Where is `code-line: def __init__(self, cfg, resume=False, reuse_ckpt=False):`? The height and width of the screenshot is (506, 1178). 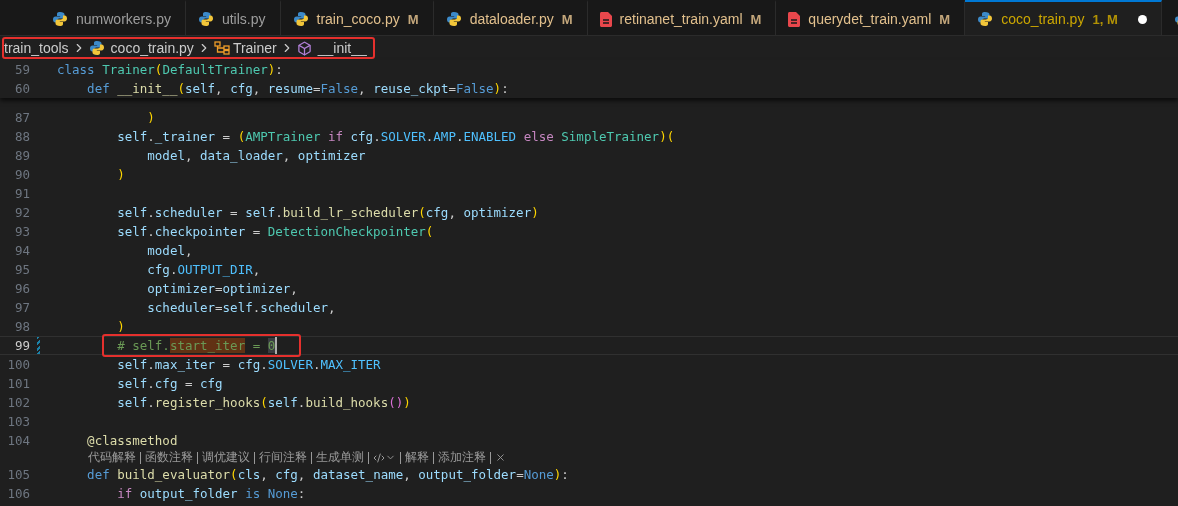 code-line: def __init__(self, cfg, resume=False, reuse_ckpt=False): is located at coordinates (297, 89).